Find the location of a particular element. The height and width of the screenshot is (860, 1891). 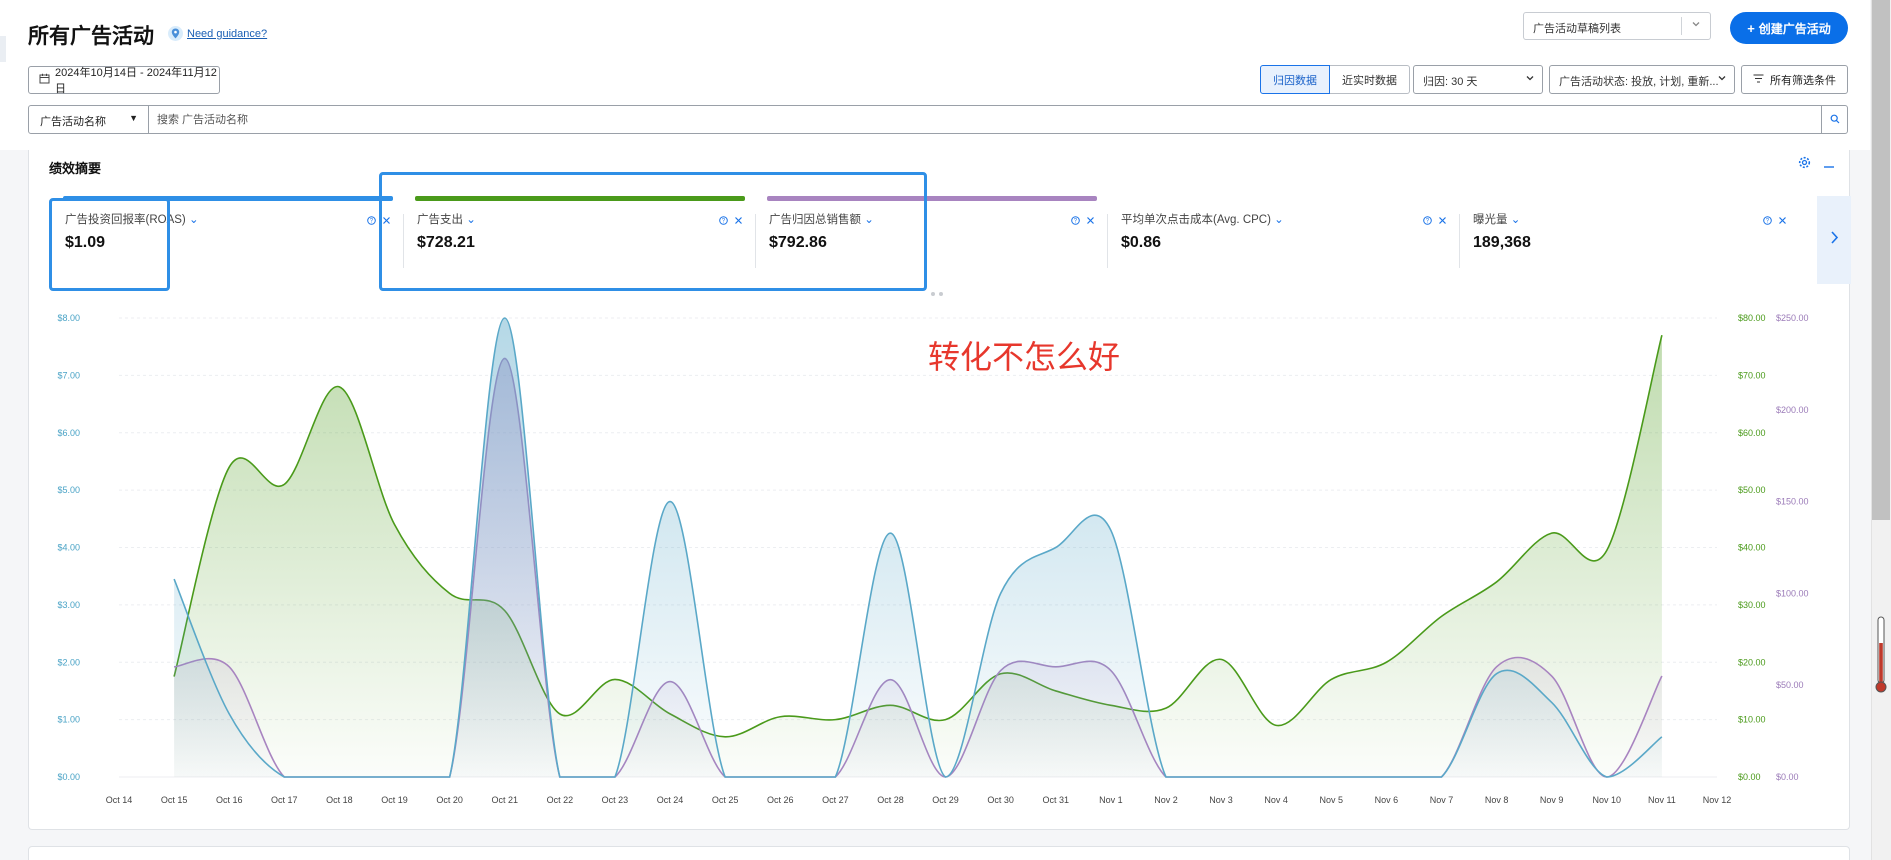

panel-actions is located at coordinates (1816, 165).